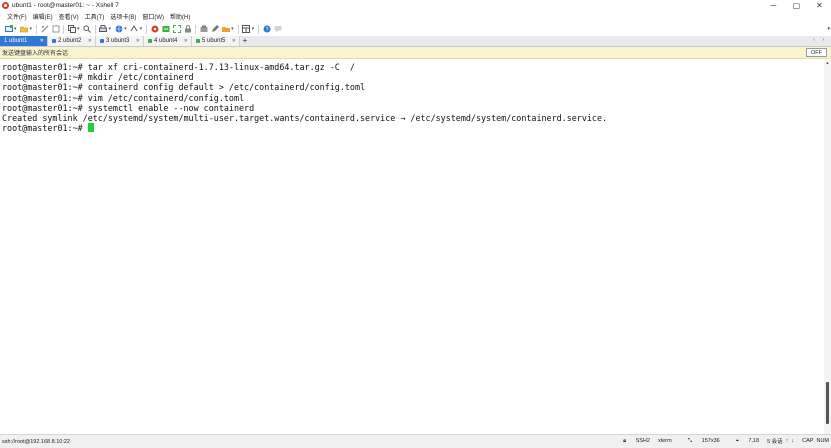  Describe the element at coordinates (24, 29) in the screenshot. I see `open-folder-icon` at that location.